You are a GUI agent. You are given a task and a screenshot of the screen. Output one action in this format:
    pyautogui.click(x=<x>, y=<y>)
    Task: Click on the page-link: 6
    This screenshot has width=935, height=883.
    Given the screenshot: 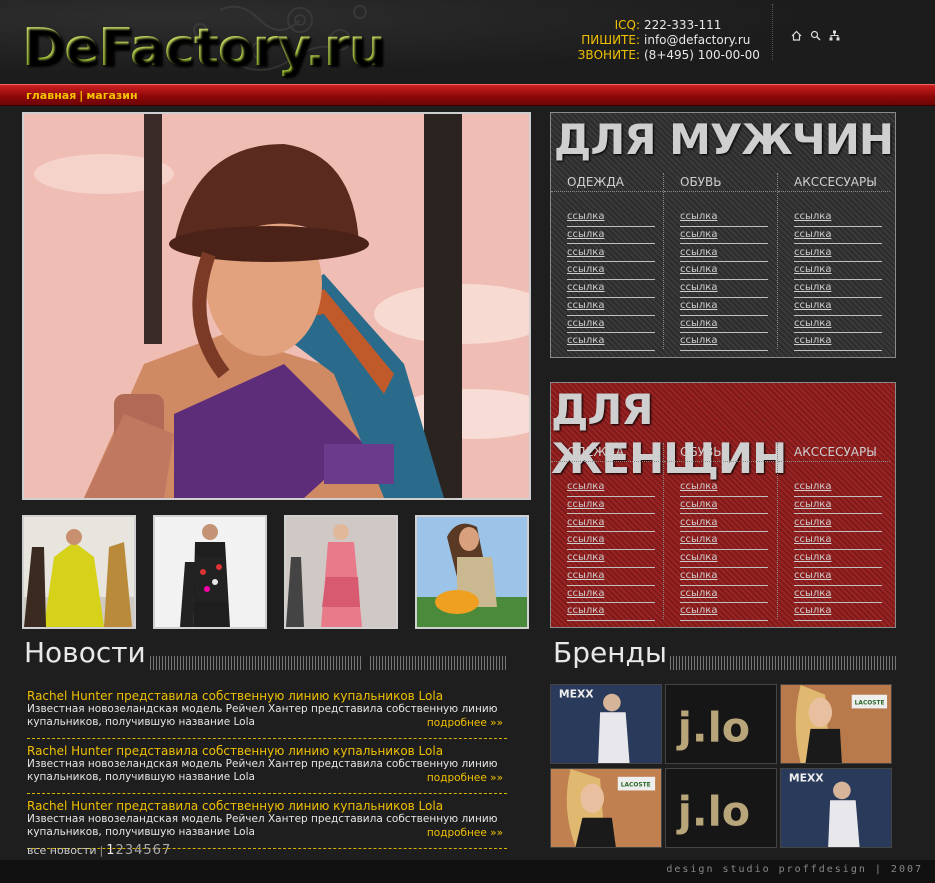 What is the action you would take?
    pyautogui.click(x=157, y=850)
    